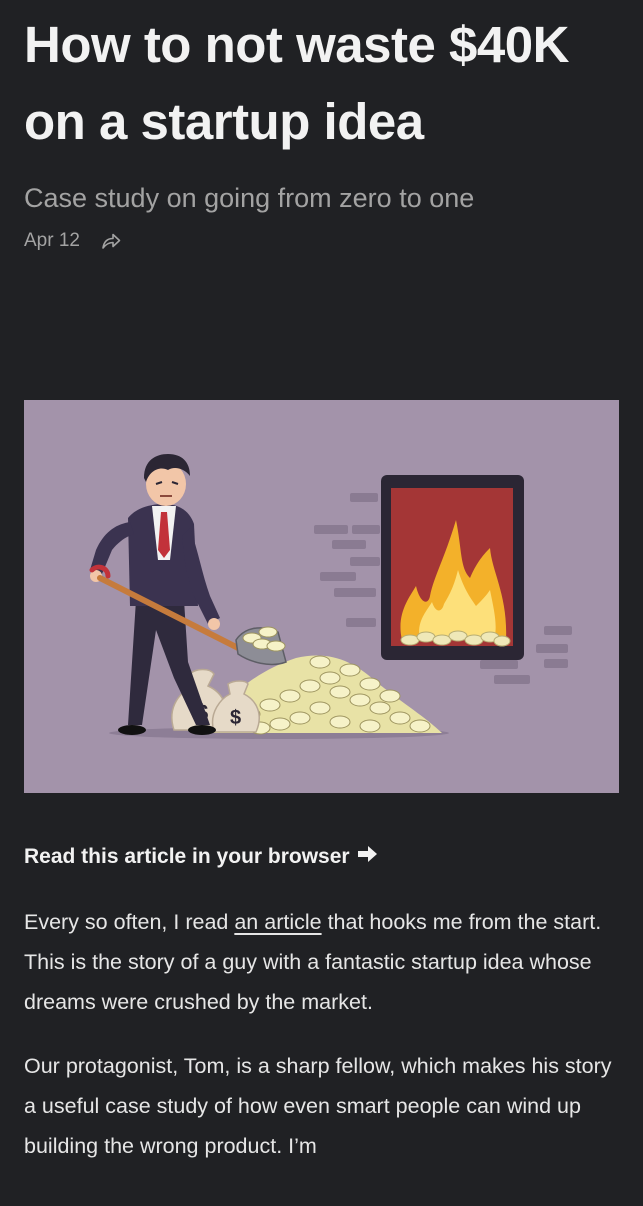  Describe the element at coordinates (187, 856) in the screenshot. I see `read-in-browser-label: Read this article in your browser` at that location.